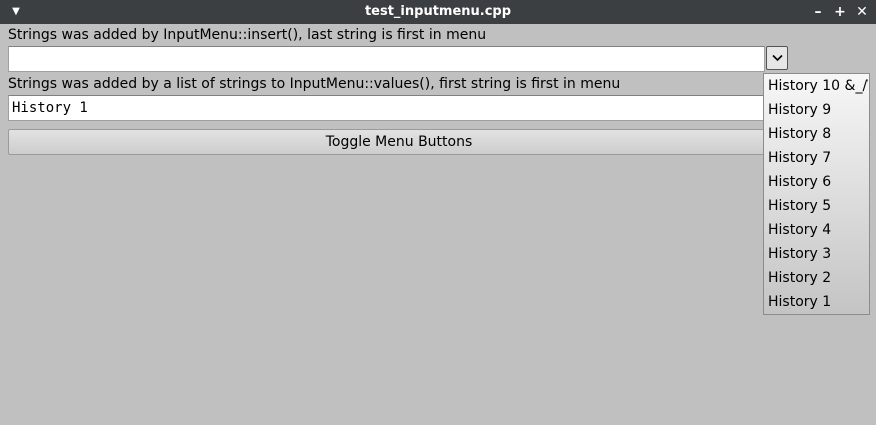 This screenshot has height=425, width=876. I want to click on insert-menu-dropdown-button, so click(777, 58).